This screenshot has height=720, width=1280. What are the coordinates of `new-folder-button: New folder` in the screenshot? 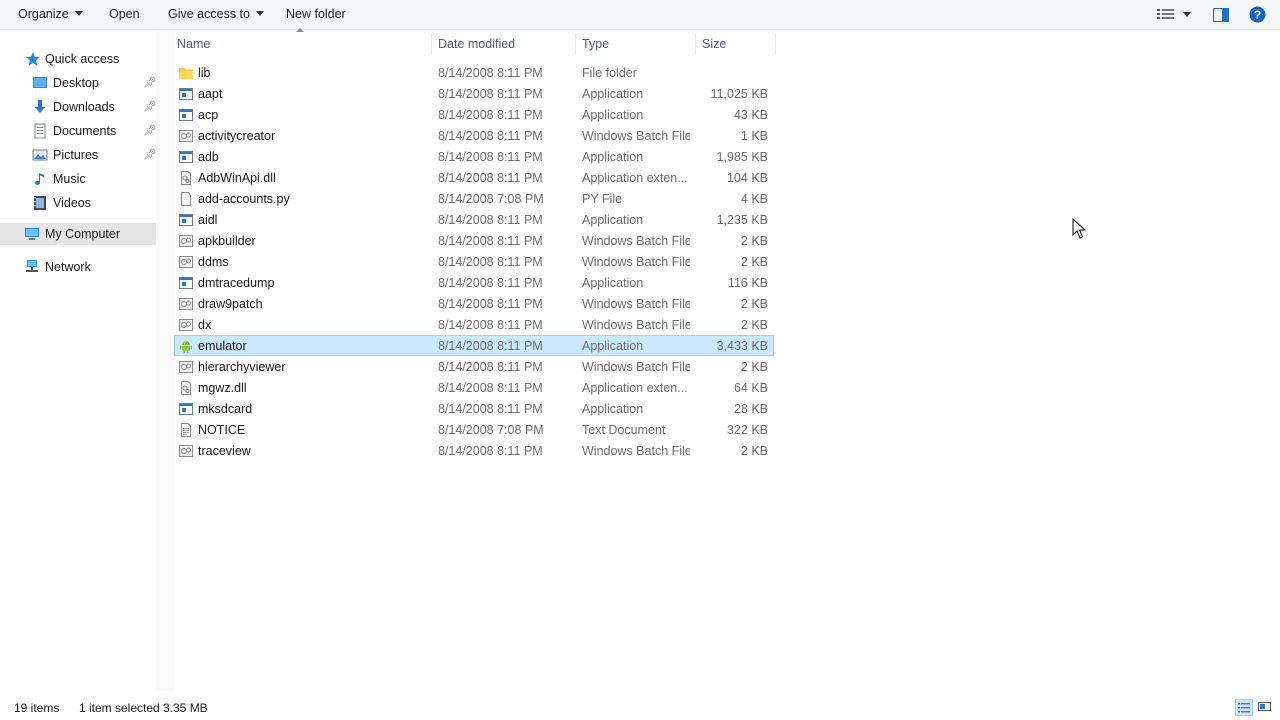 It's located at (316, 14).